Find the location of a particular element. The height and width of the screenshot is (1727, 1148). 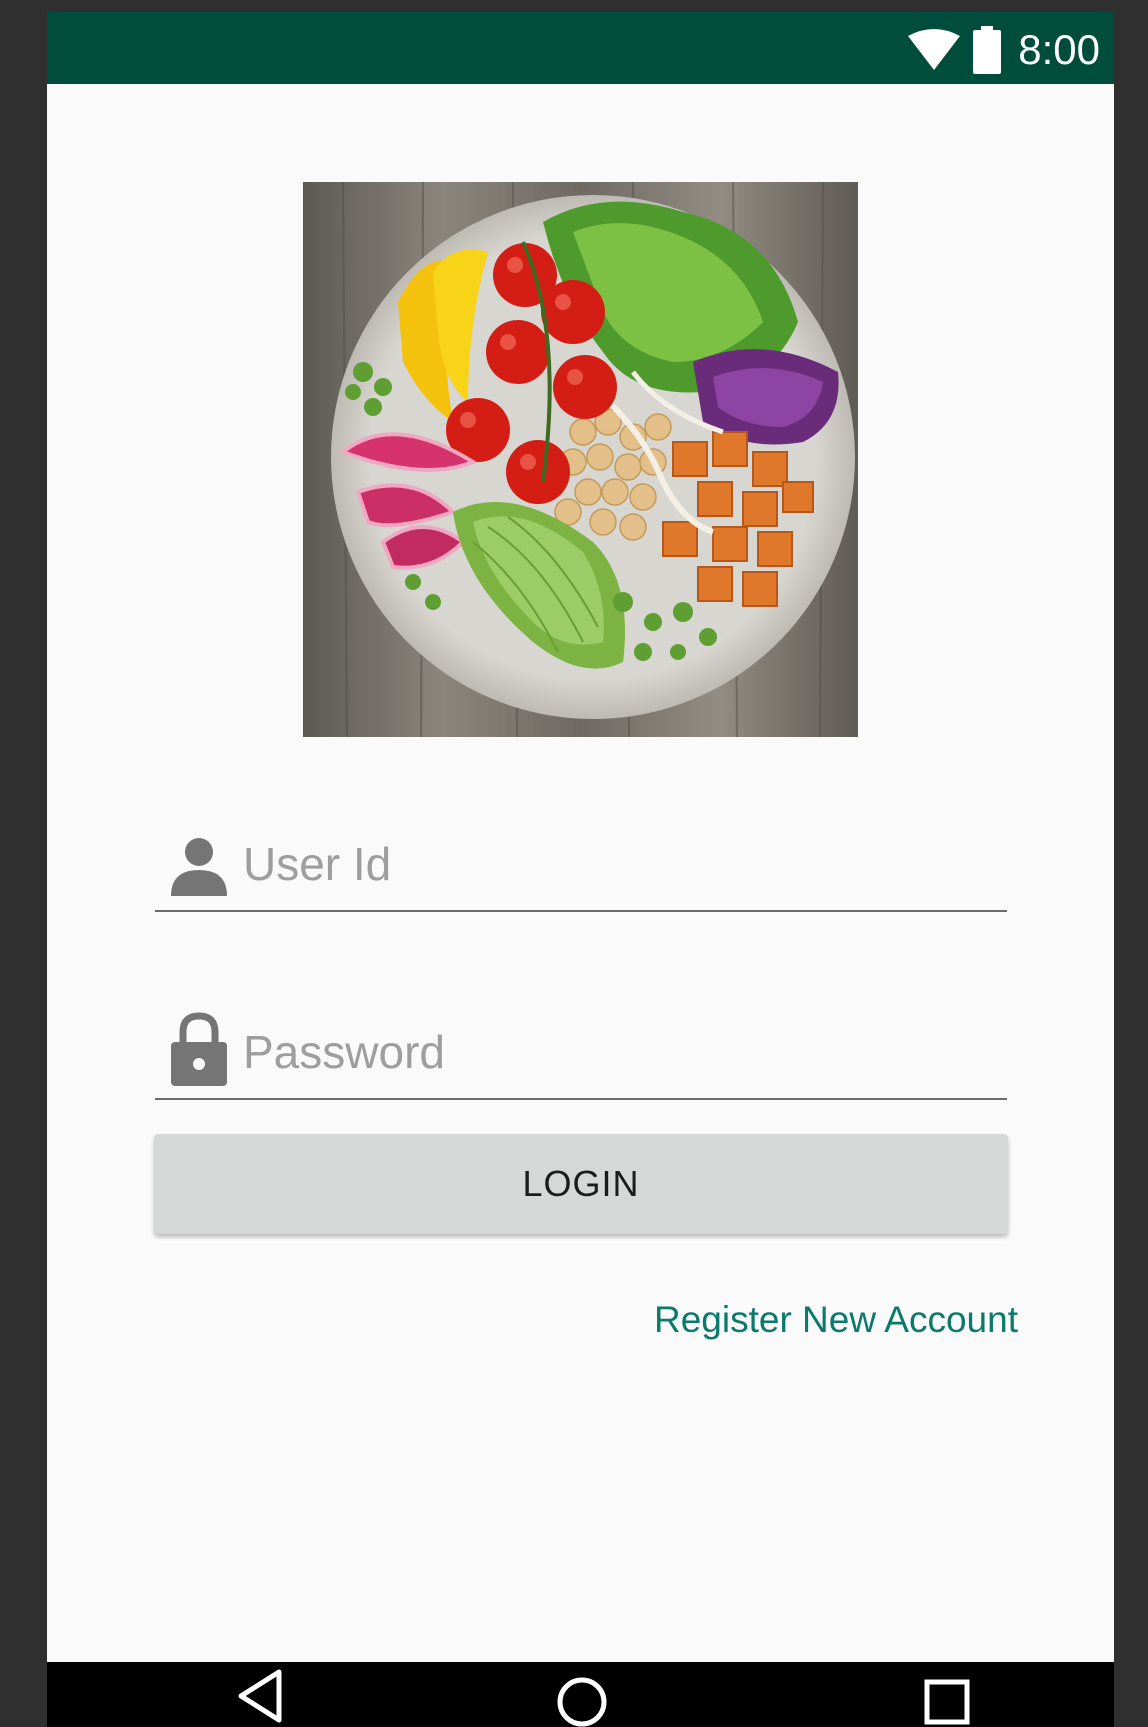

password-field is located at coordinates (581, 1054).